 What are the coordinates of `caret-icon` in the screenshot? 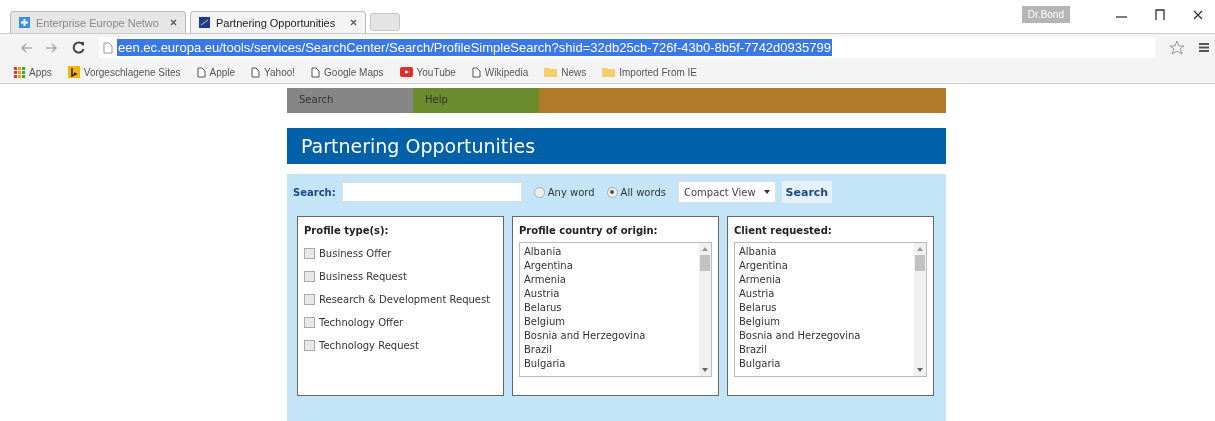 It's located at (766, 192).